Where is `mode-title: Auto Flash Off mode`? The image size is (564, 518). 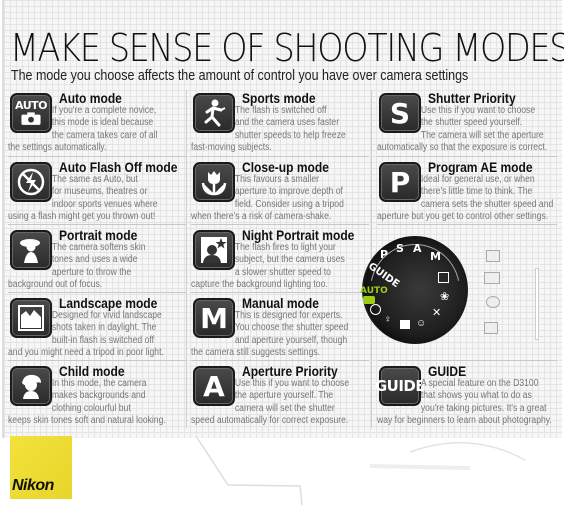 mode-title: Auto Flash Off mode is located at coordinates (118, 167).